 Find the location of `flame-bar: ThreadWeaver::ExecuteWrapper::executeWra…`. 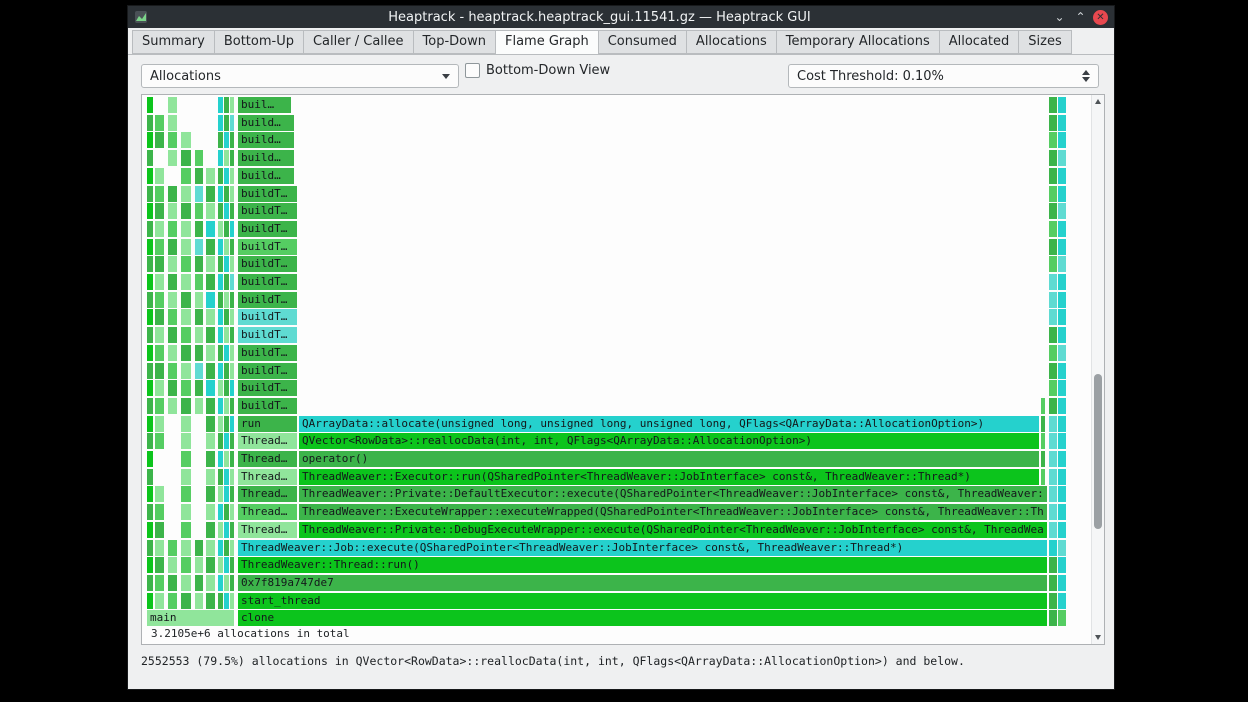

flame-bar: ThreadWeaver::ExecuteWrapper::executeWra… is located at coordinates (673, 512).